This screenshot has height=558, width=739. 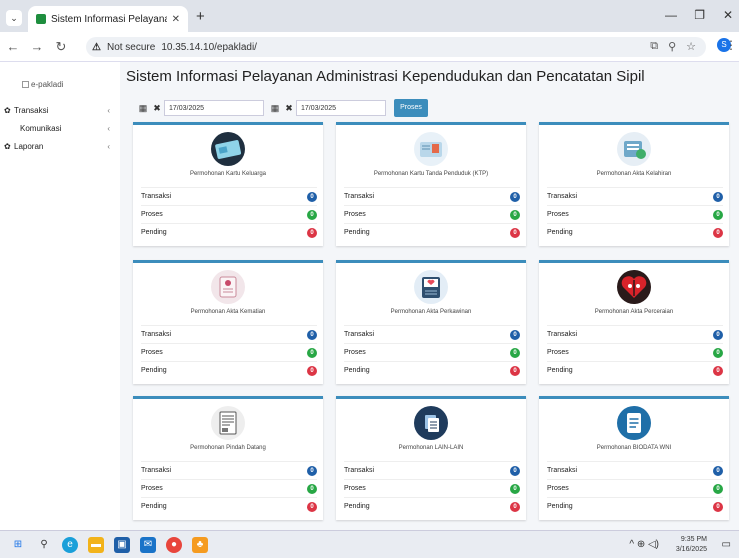 What do you see at coordinates (431, 448) in the screenshot?
I see `card-title: Permohonan LAIN-LAIN` at bounding box center [431, 448].